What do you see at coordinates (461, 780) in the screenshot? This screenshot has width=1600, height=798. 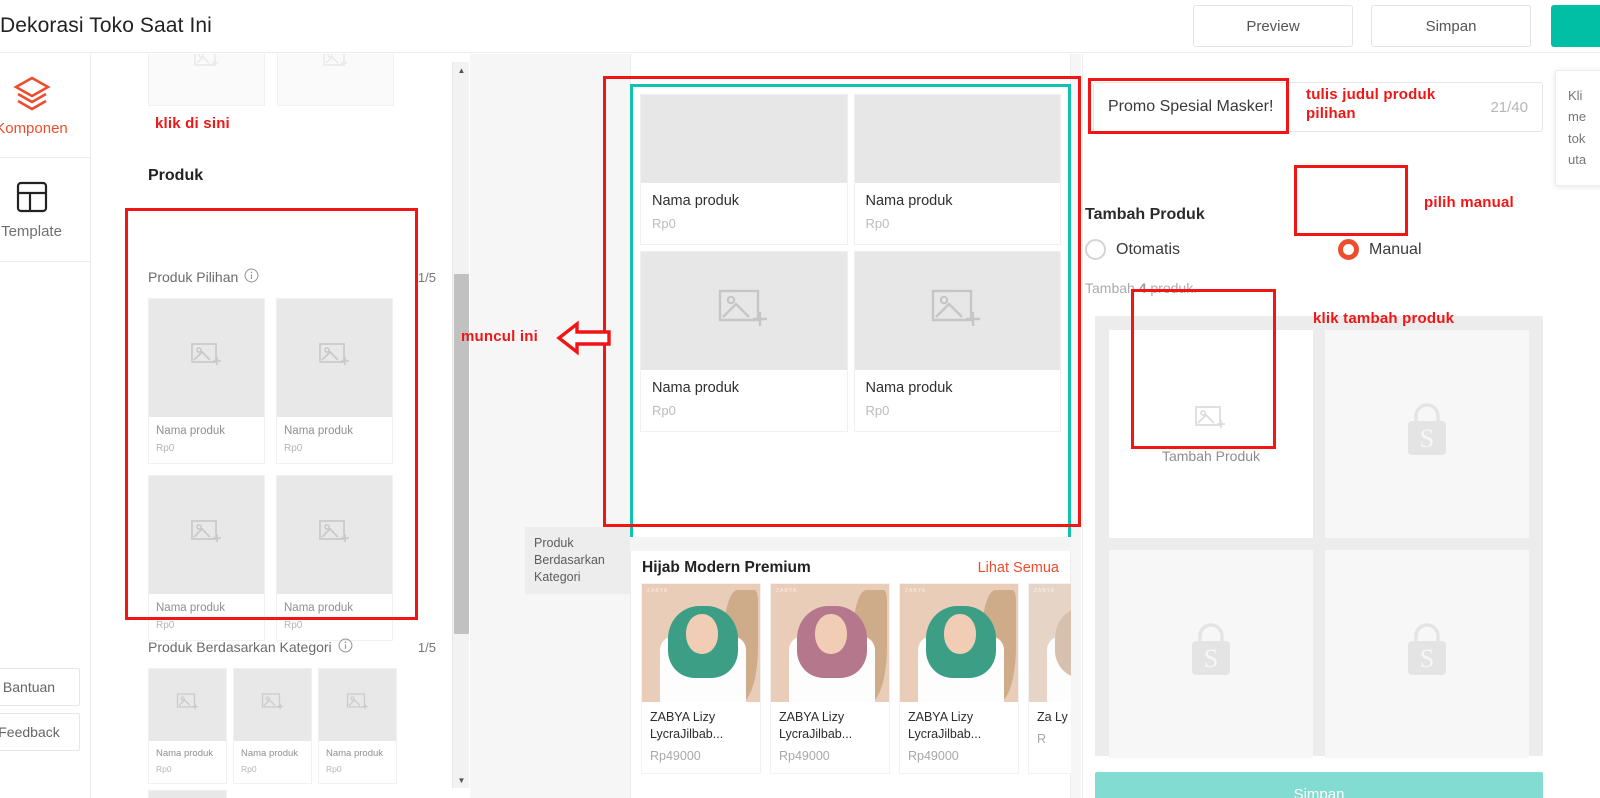 I see `scroll-down-icon: ▼` at bounding box center [461, 780].